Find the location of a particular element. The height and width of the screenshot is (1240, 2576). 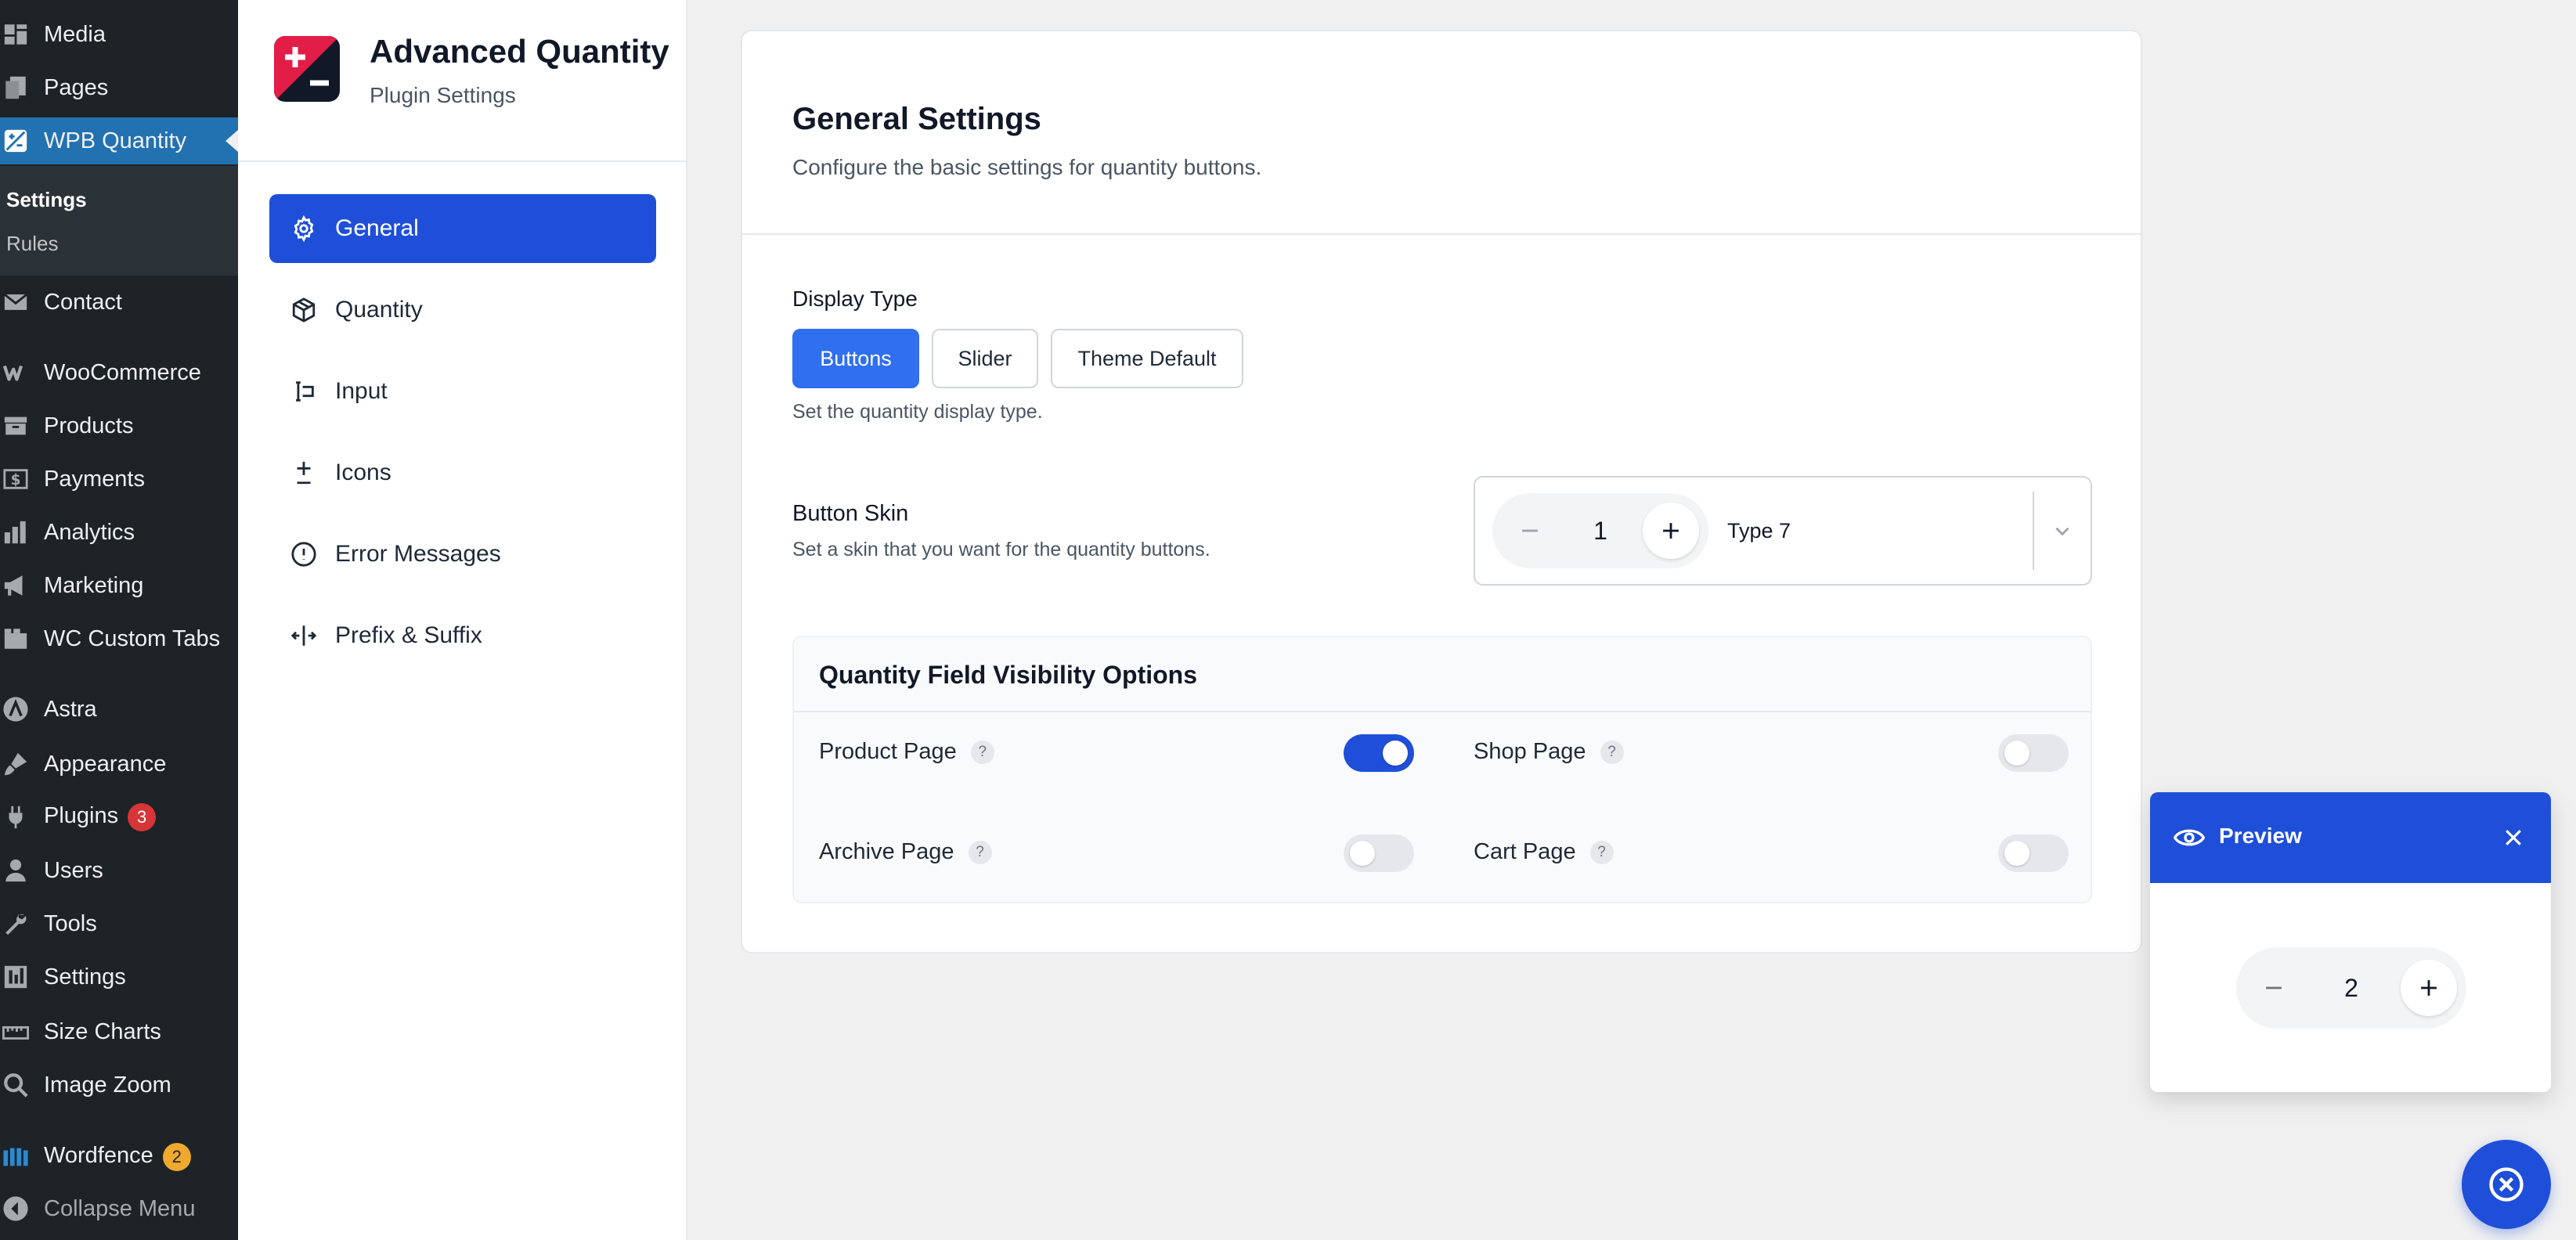

ruler-icon is located at coordinates (16, 1031).